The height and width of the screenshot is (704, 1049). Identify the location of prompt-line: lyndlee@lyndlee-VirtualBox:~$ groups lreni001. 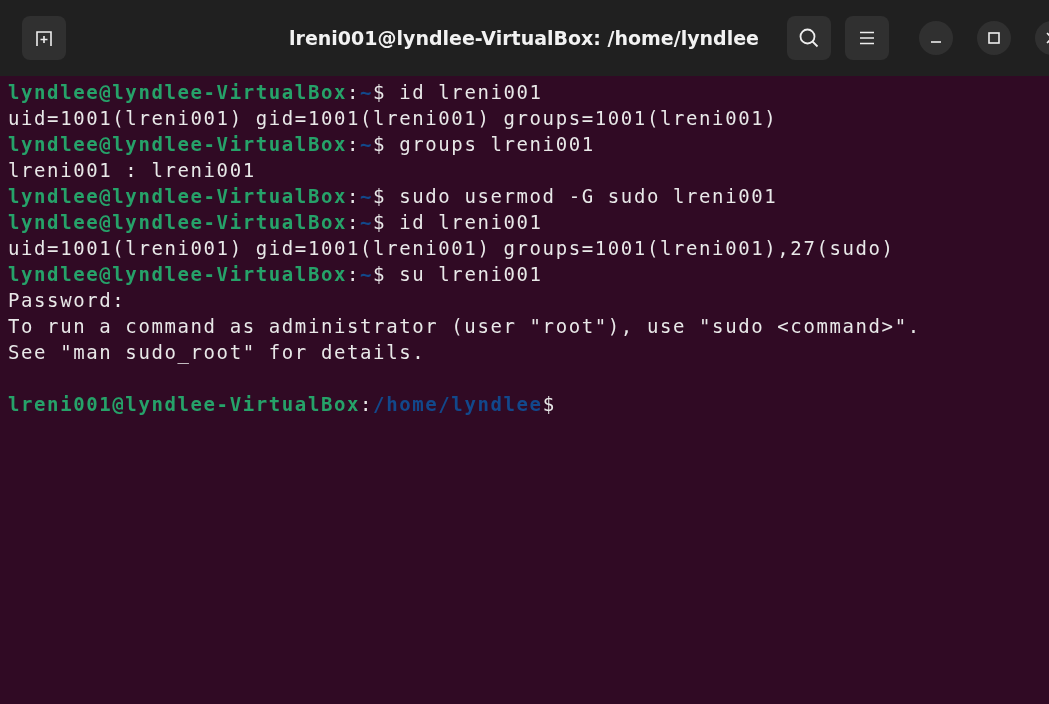
(301, 144).